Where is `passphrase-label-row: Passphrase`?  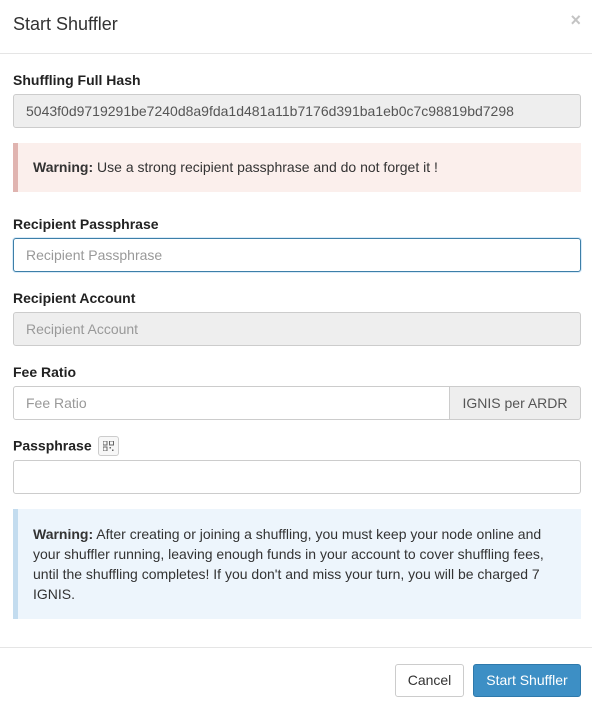 passphrase-label-row: Passphrase is located at coordinates (66, 446).